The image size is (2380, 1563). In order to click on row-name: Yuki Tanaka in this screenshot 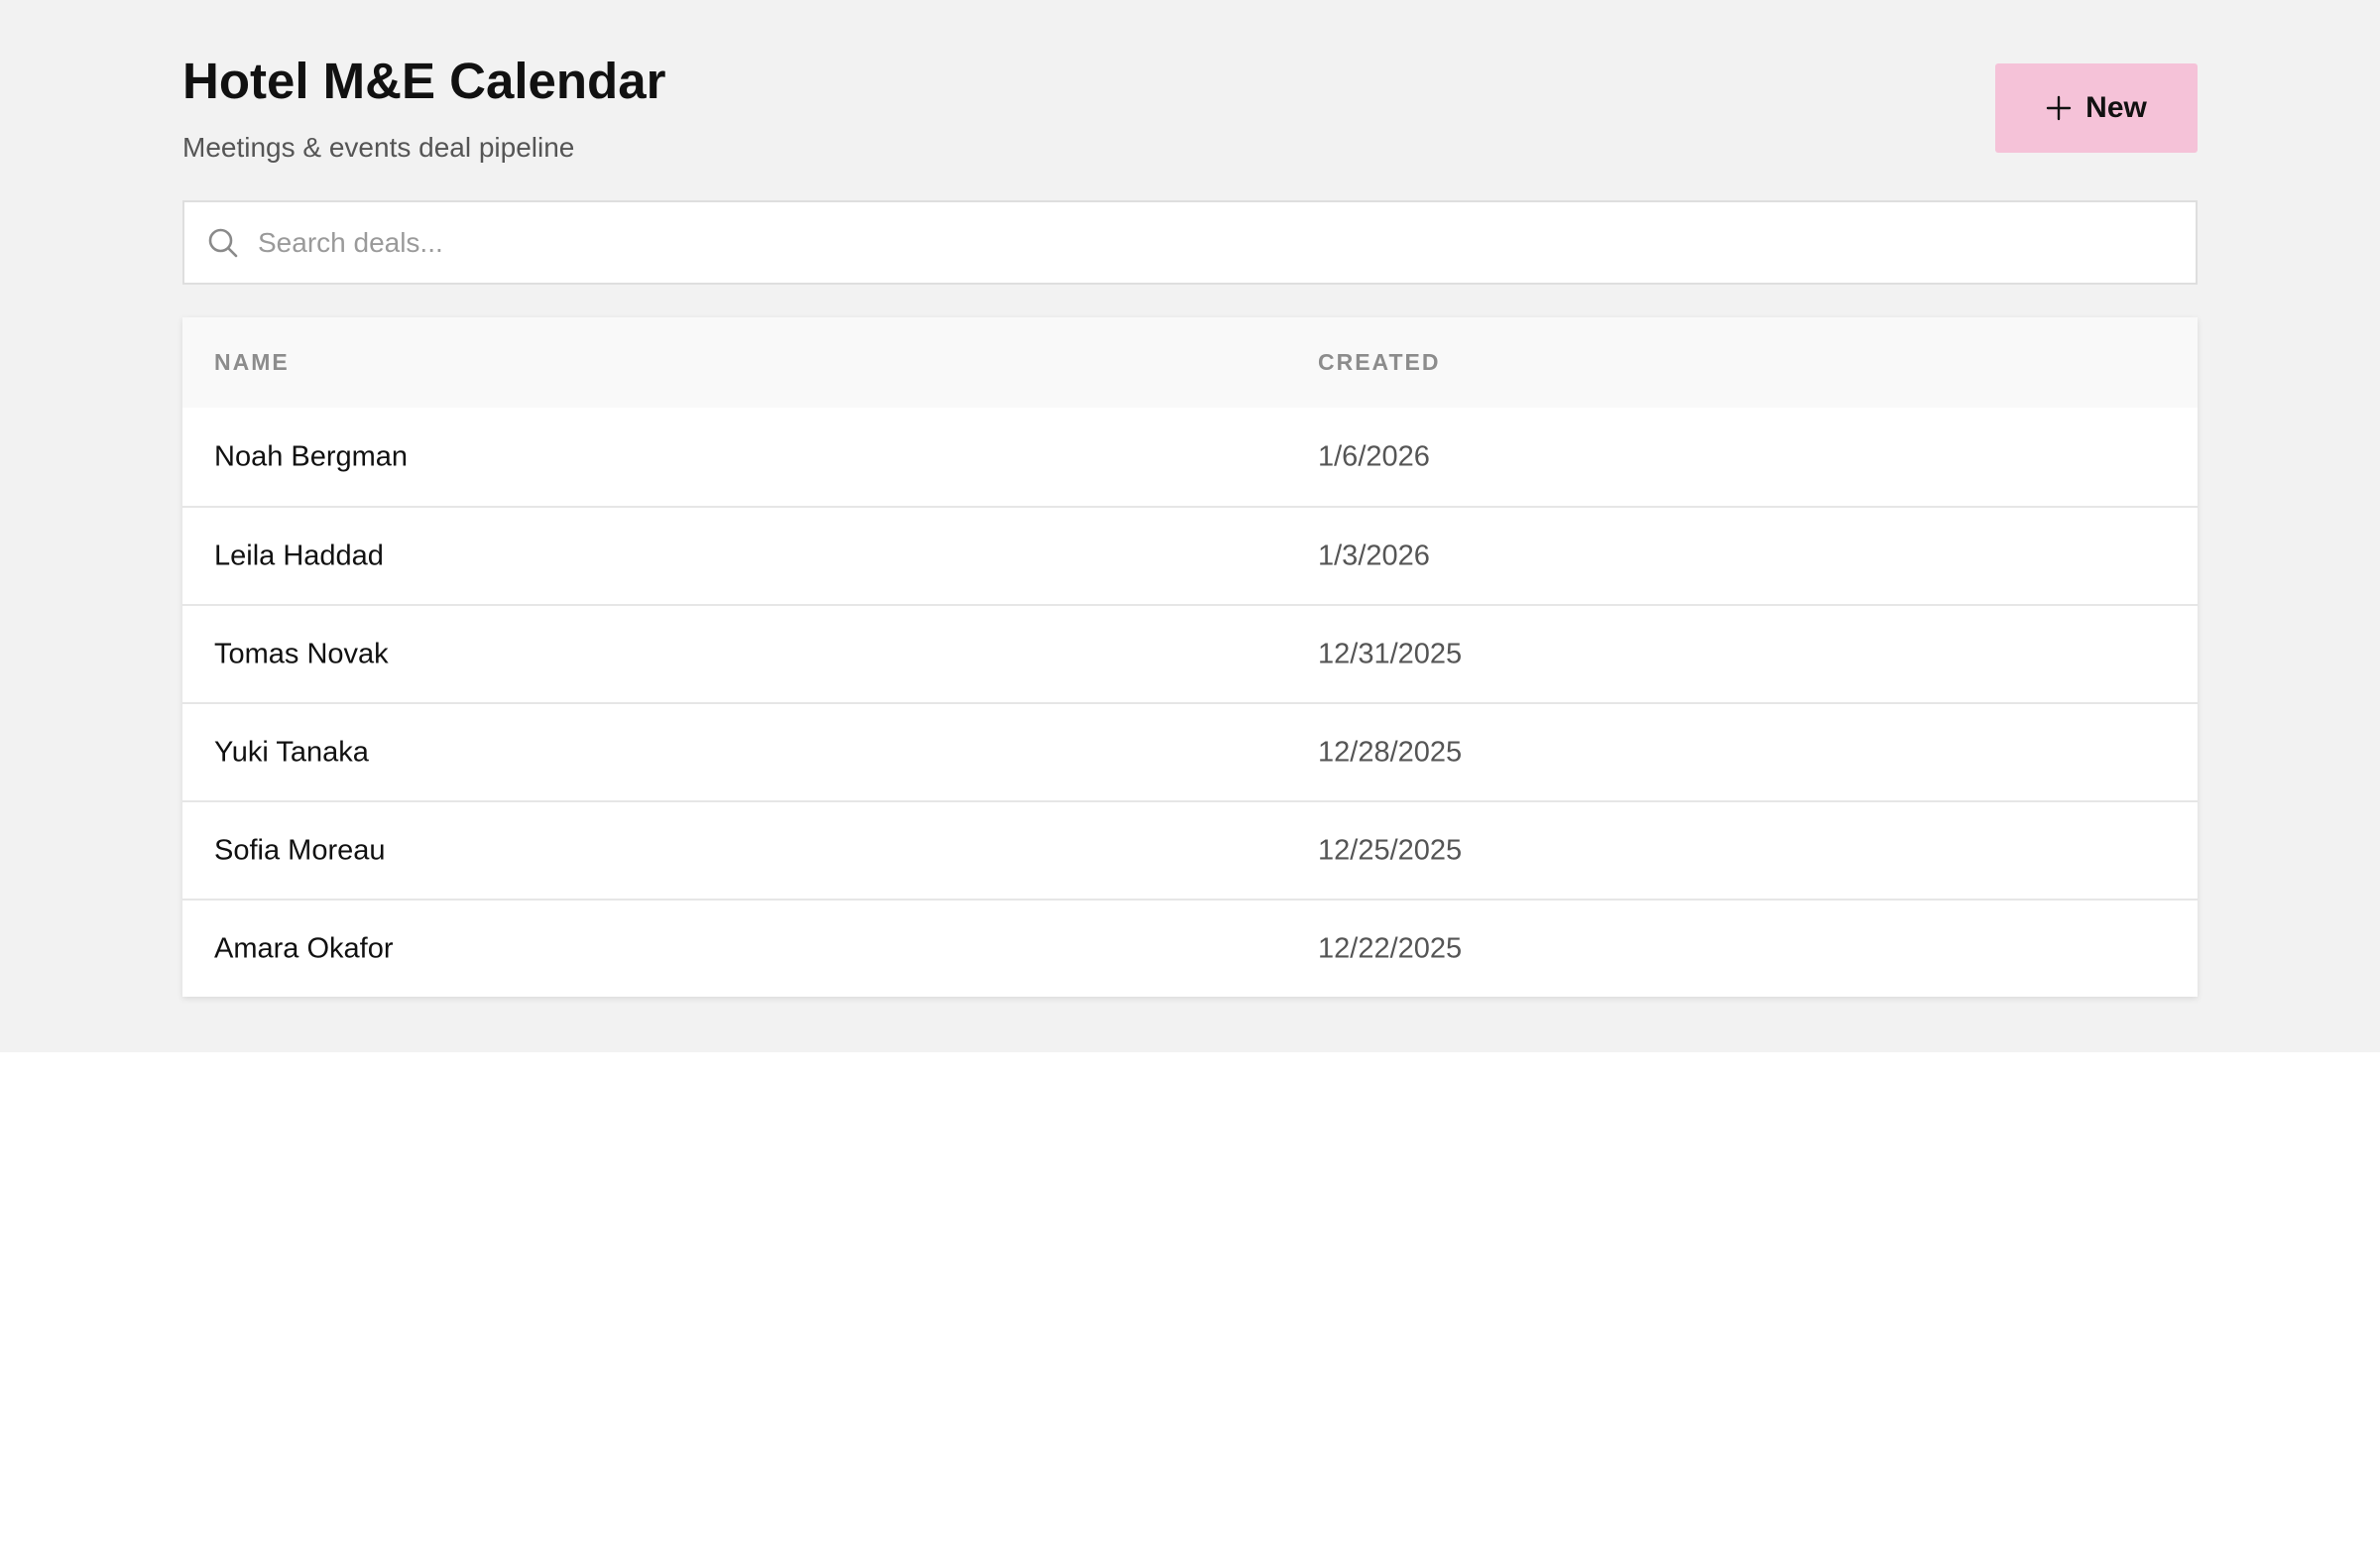, I will do `click(291, 752)`.